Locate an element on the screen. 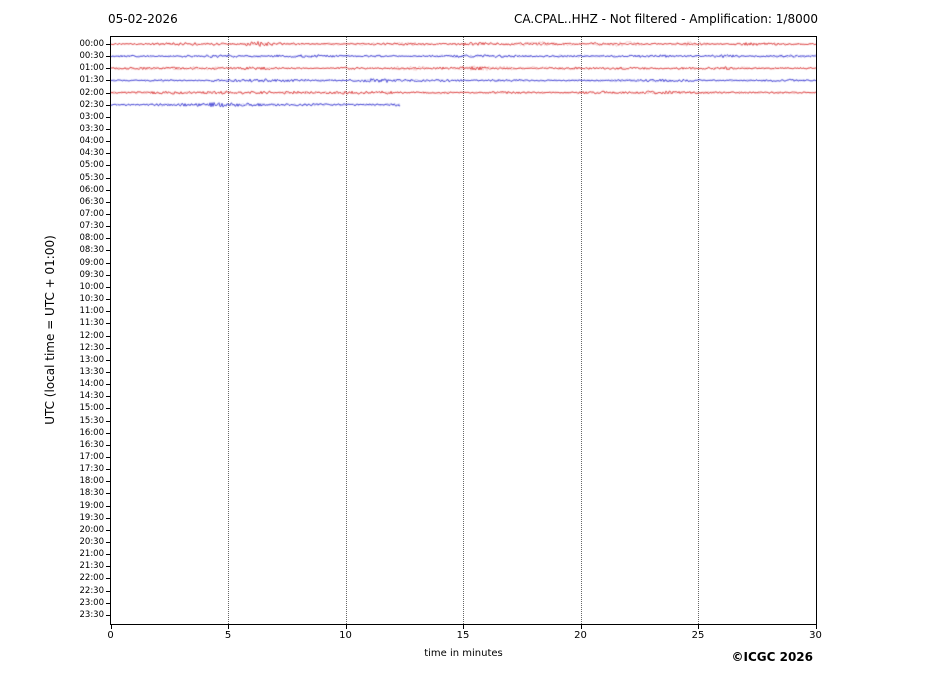 Image resolution: width=927 pixels, height=696 pixels. y-tick-label: 00:00 is located at coordinates (92, 44).